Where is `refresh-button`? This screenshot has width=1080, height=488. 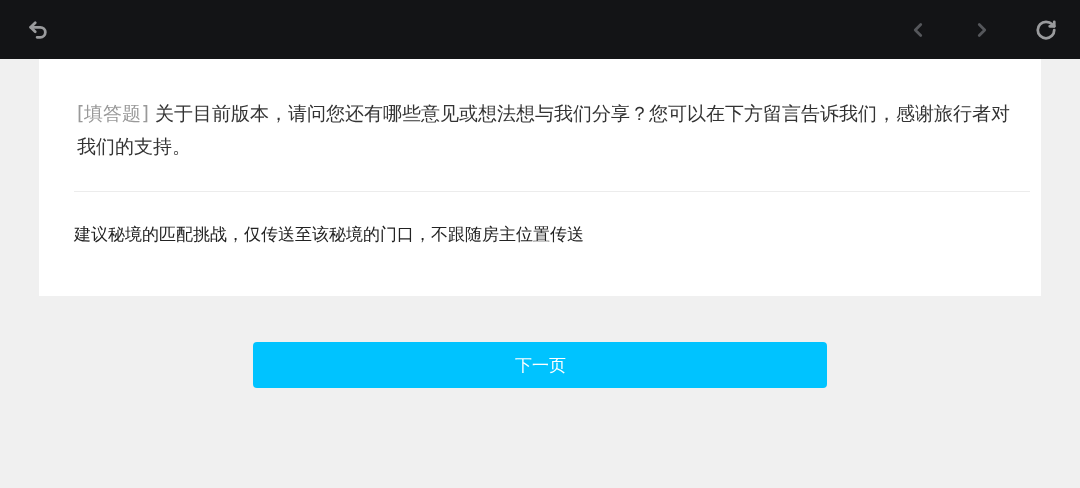 refresh-button is located at coordinates (1046, 29).